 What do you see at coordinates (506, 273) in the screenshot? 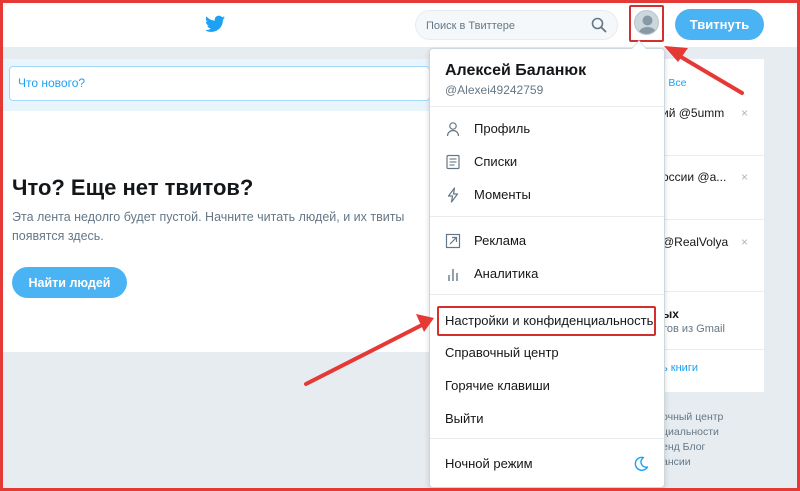
I see `menu-item-label: Аналитика` at bounding box center [506, 273].